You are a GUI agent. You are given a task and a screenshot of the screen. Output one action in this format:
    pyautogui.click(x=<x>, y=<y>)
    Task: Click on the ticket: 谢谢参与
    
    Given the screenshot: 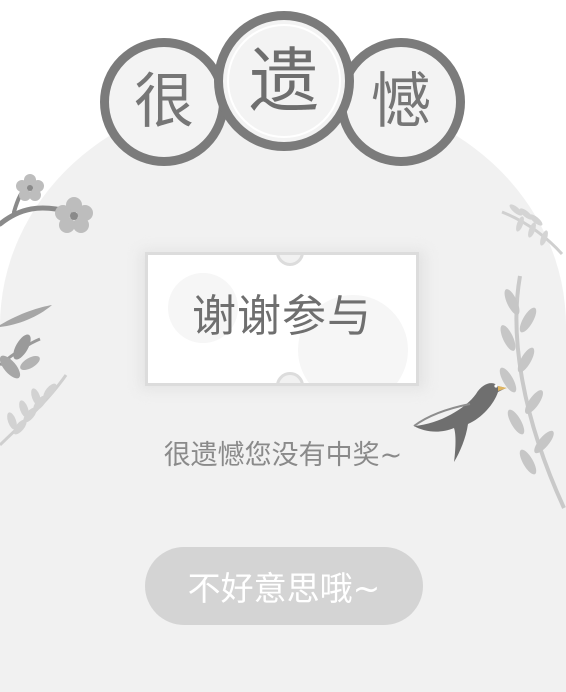 What is the action you would take?
    pyautogui.click(x=282, y=319)
    